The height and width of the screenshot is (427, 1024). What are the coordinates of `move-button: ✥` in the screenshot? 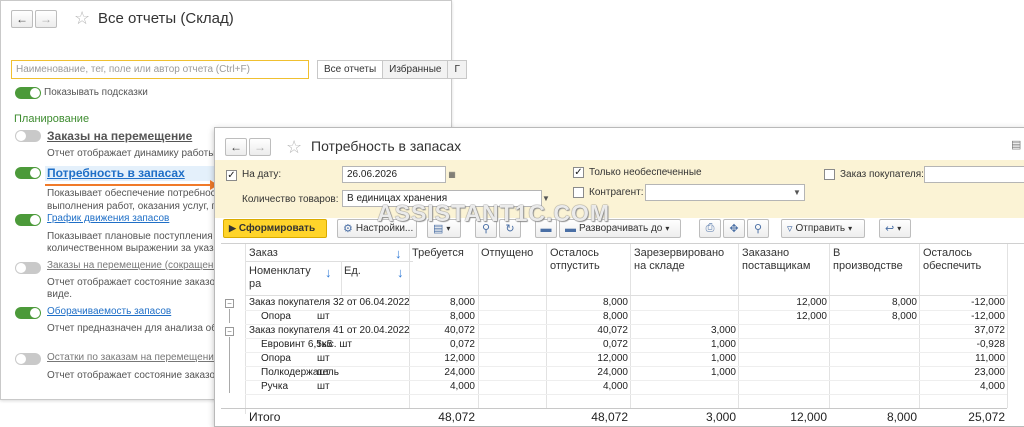 It's located at (734, 228).